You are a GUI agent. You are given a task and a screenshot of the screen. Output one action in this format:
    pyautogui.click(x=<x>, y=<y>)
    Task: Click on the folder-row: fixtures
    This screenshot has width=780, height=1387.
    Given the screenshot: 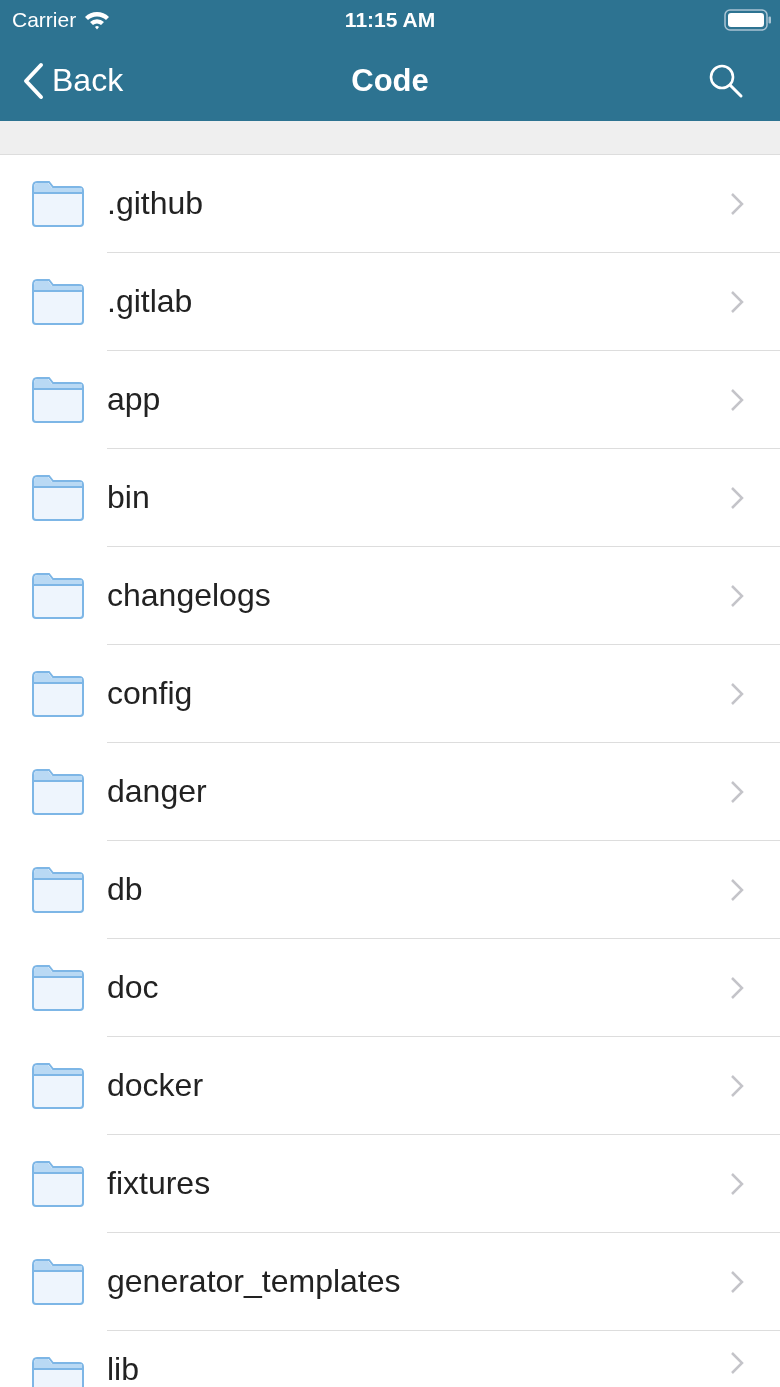 What is the action you would take?
    pyautogui.click(x=390, y=1184)
    